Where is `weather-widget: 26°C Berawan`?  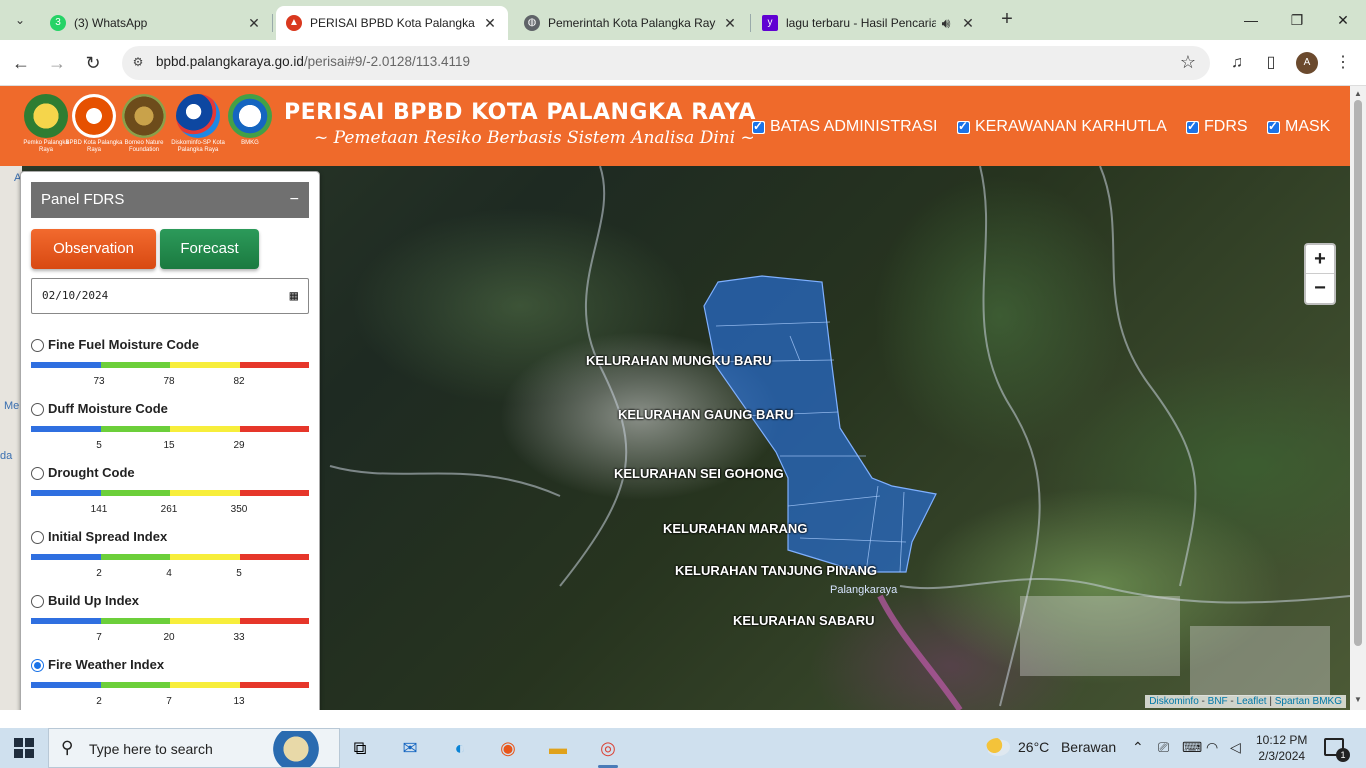 weather-widget: 26°C Berawan is located at coordinates (1051, 747).